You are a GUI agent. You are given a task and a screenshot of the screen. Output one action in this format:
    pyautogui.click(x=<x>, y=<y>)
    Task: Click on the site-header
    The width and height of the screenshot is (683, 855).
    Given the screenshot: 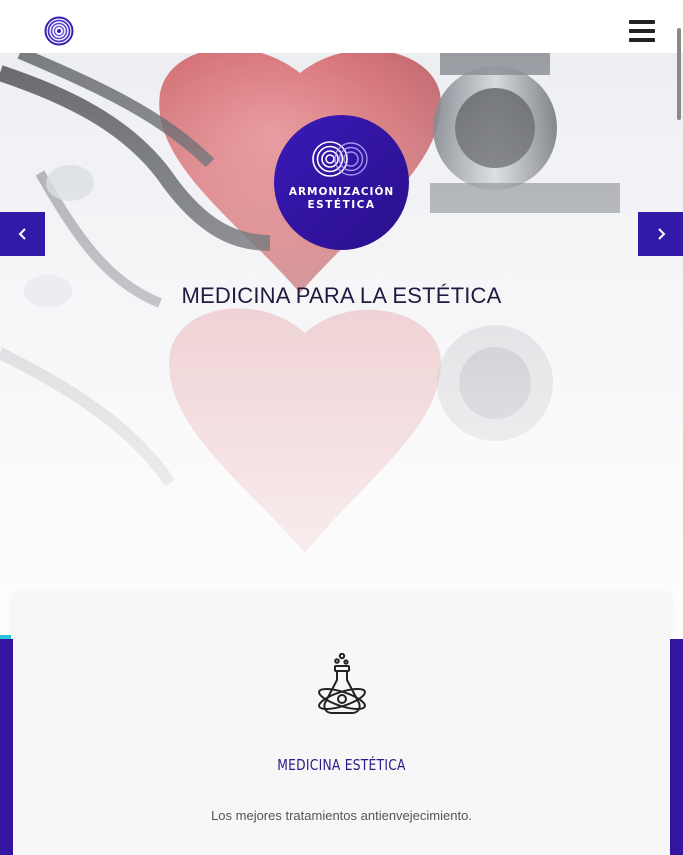 What is the action you would take?
    pyautogui.click(x=341, y=26)
    